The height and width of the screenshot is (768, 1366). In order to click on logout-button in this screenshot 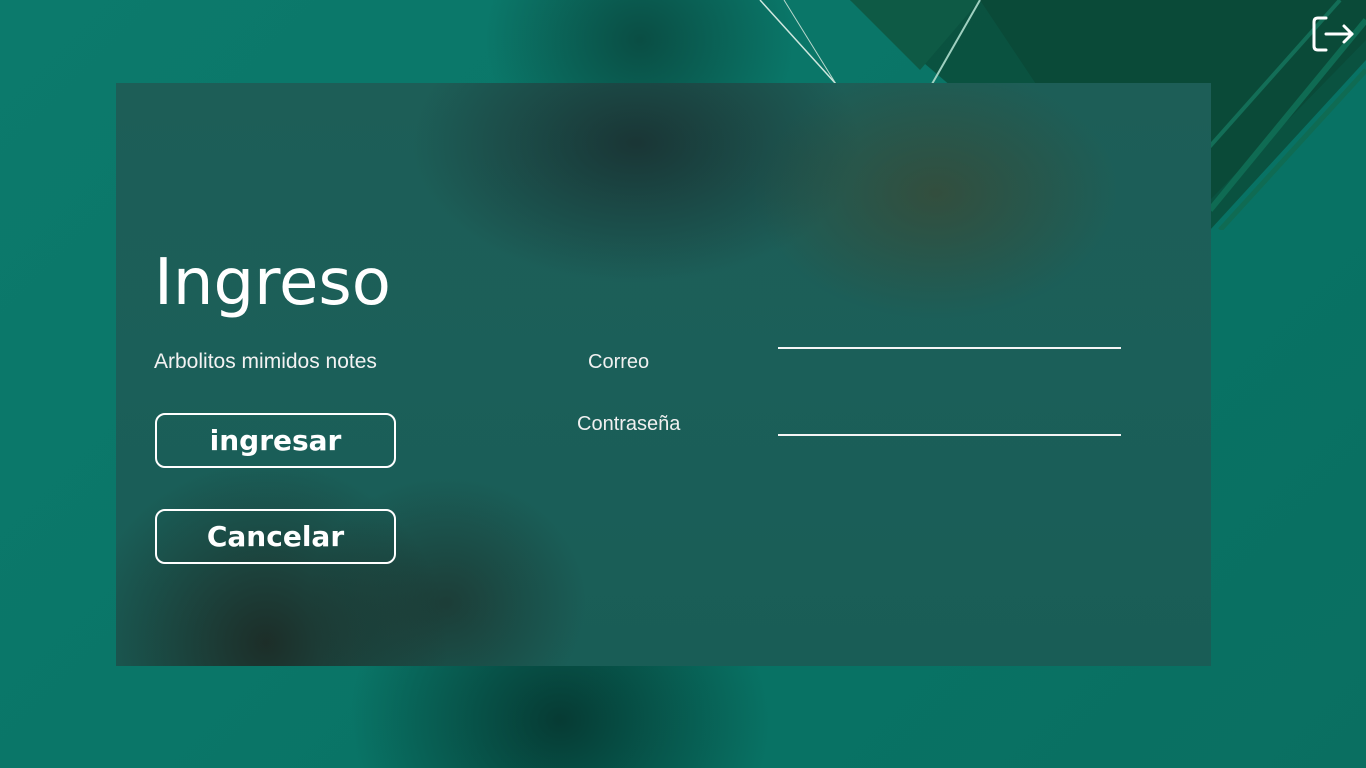, I will do `click(1333, 34)`.